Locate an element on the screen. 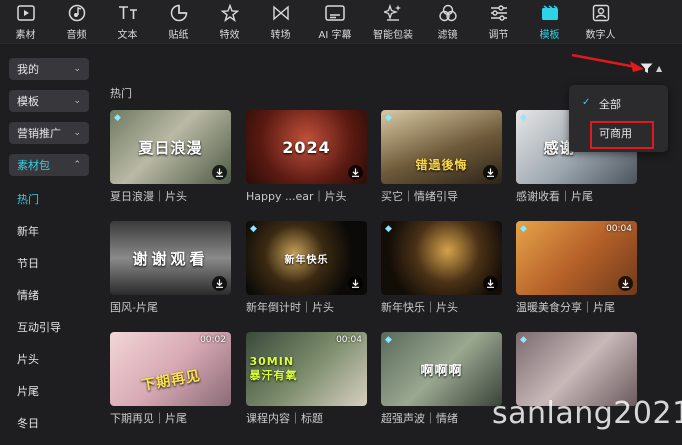 The width and height of the screenshot is (682, 445). transition-icon is located at coordinates (281, 13).